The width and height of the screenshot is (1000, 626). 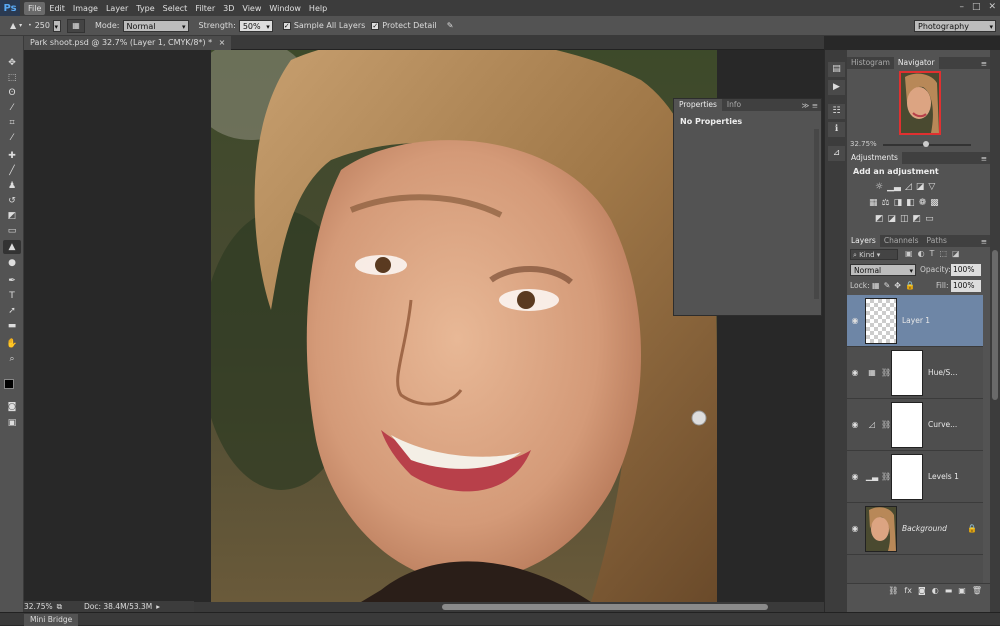 What do you see at coordinates (926, 144) in the screenshot?
I see `navigator-zoom-thumb` at bounding box center [926, 144].